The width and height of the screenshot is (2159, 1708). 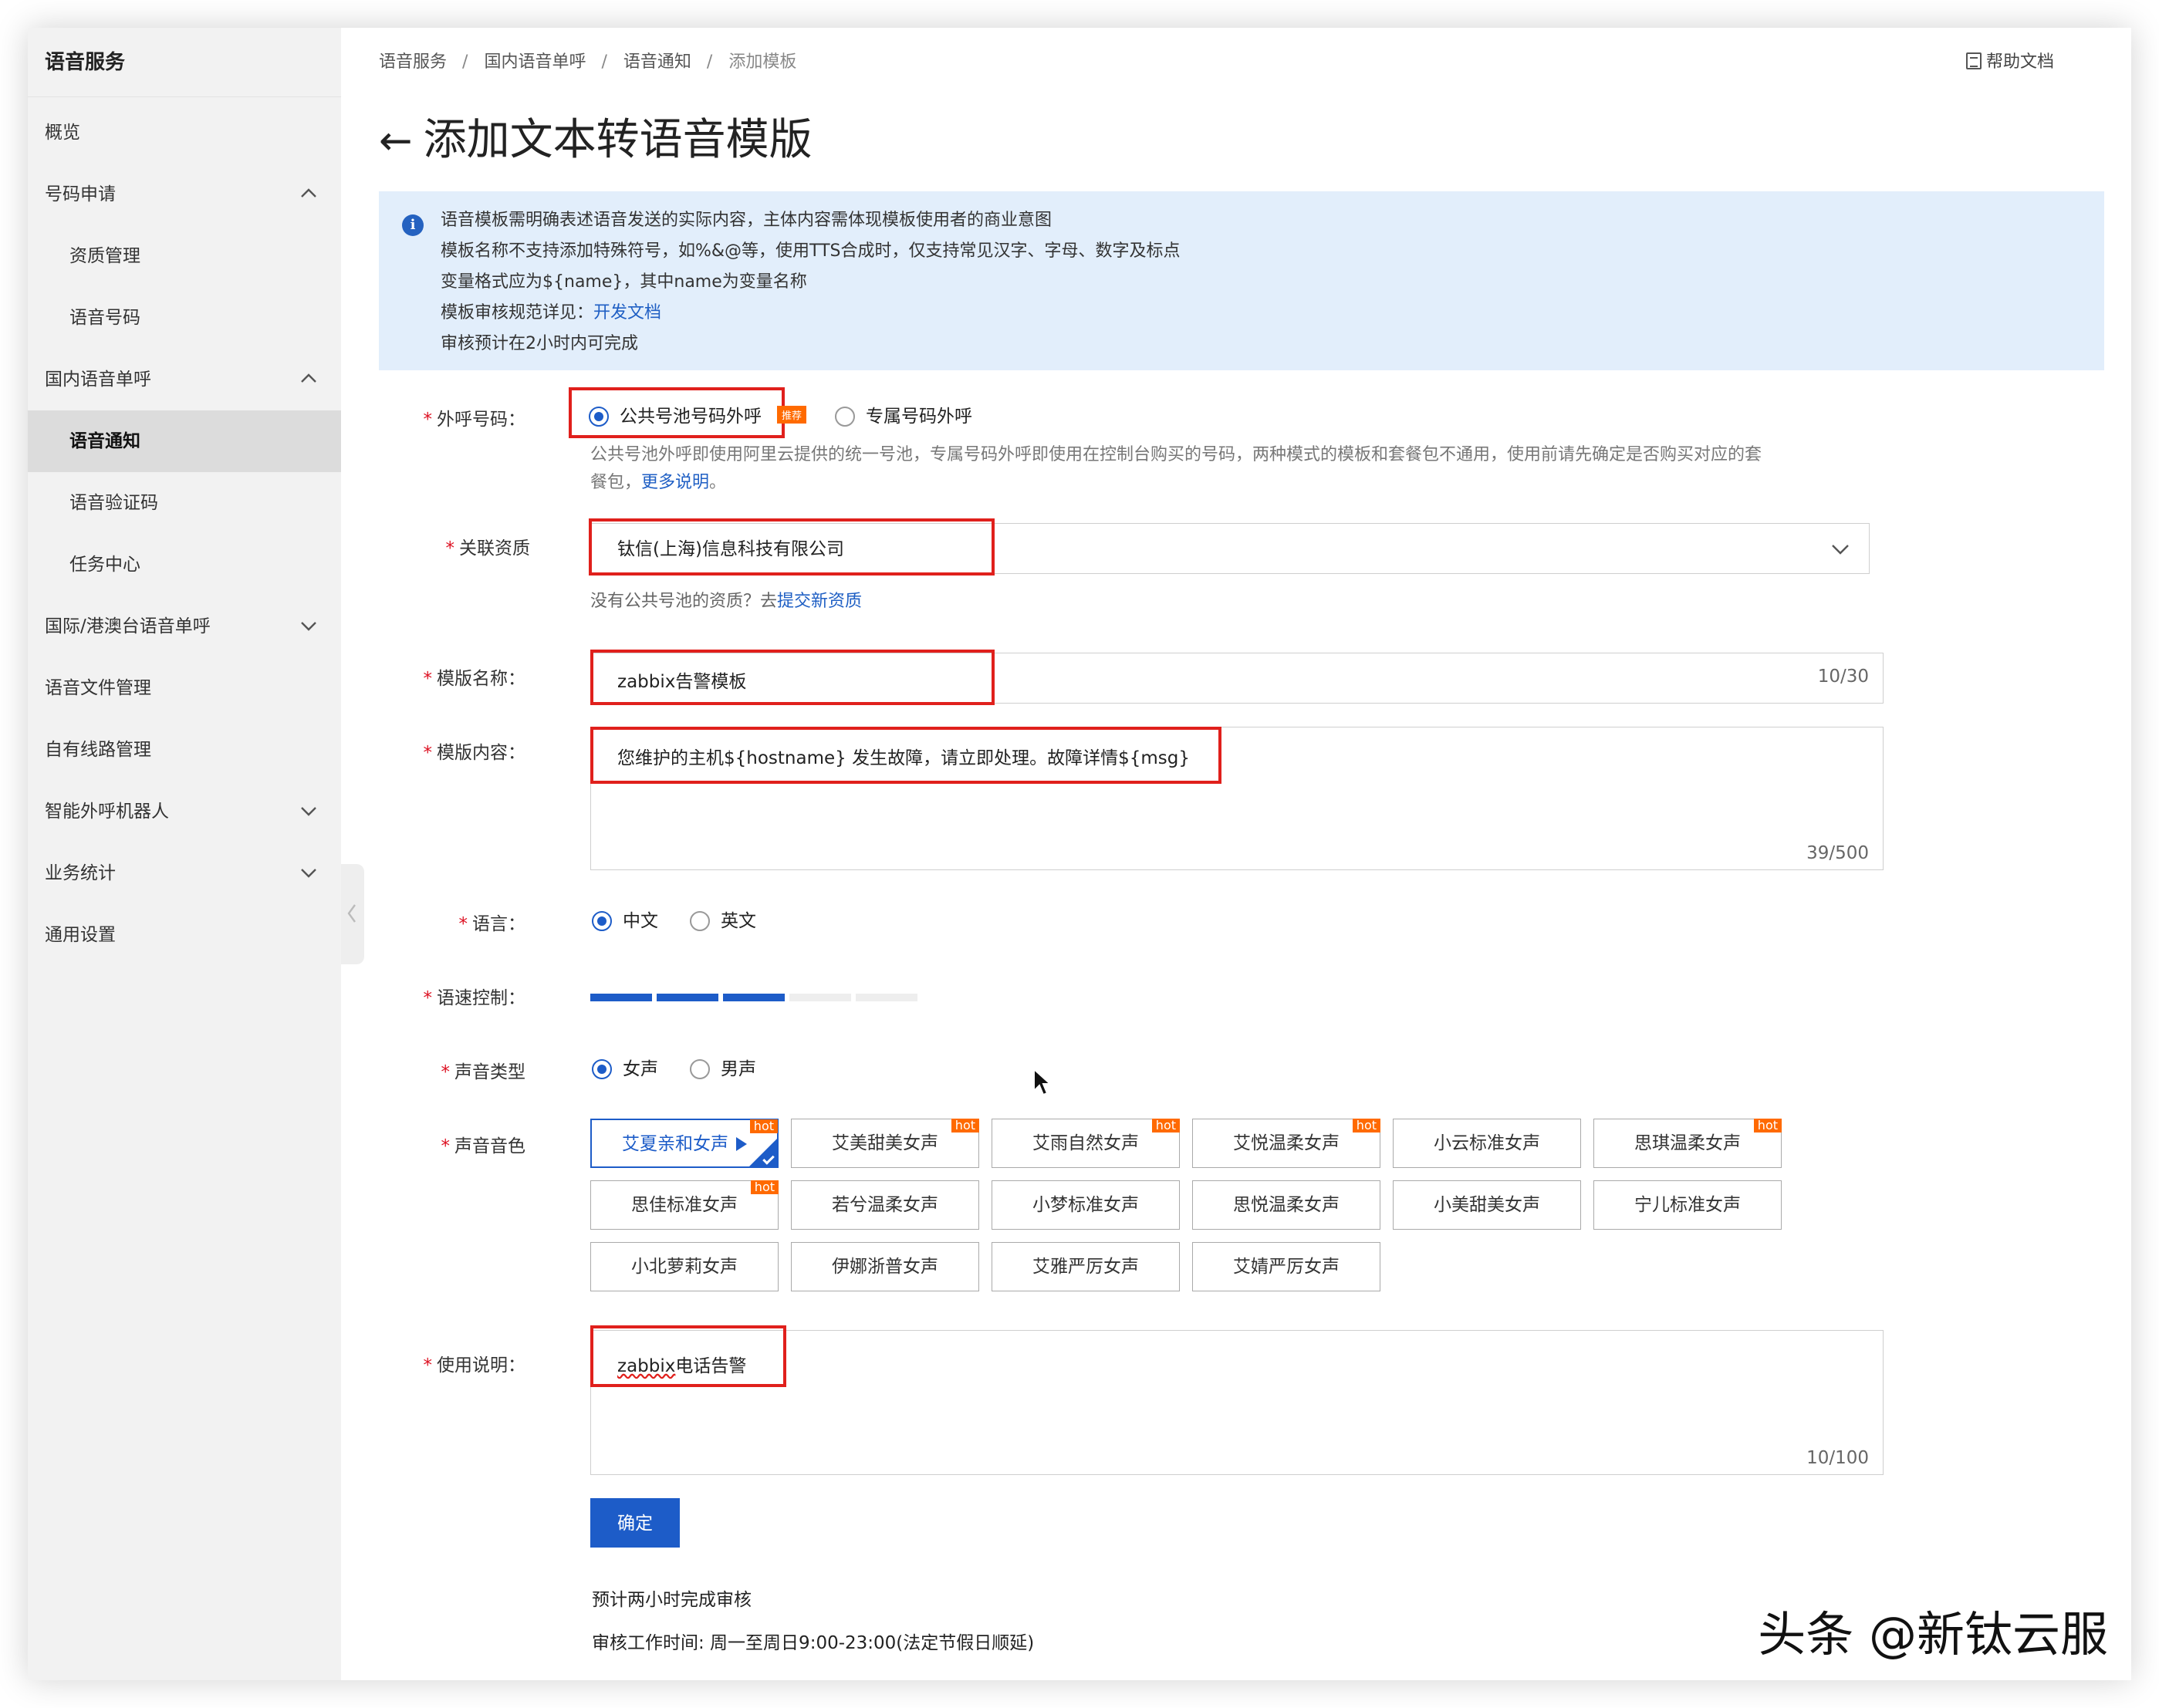 What do you see at coordinates (624, 282) in the screenshot?
I see `notice-line: 变量格式应为${name}，其中name为变量名称` at bounding box center [624, 282].